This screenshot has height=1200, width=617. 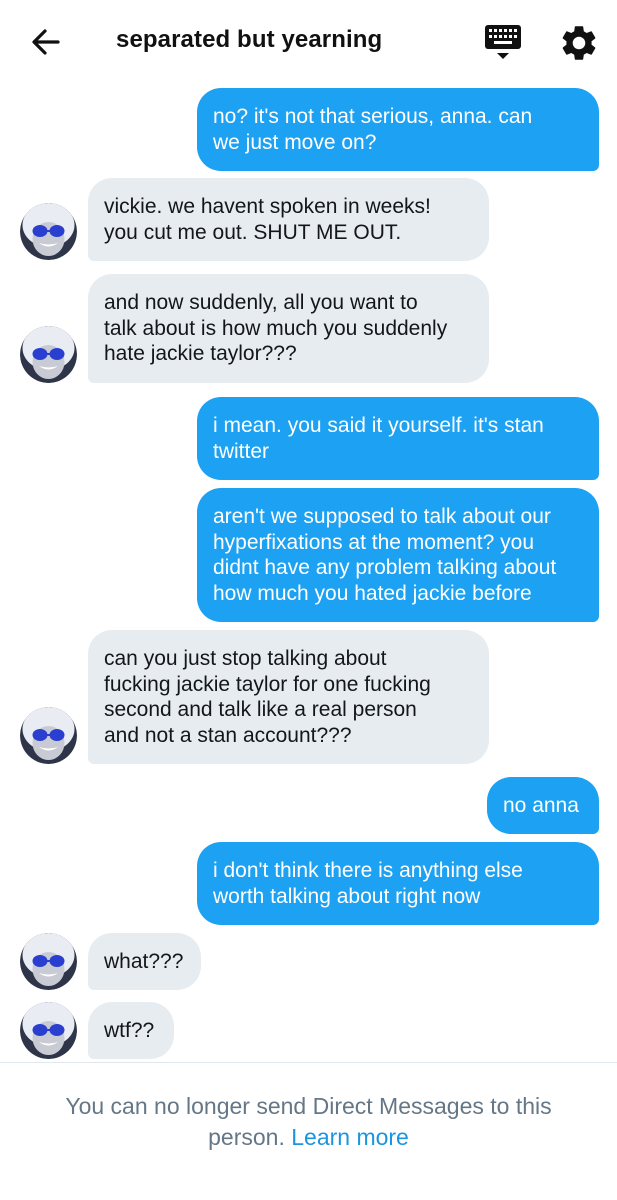 What do you see at coordinates (350, 1137) in the screenshot?
I see `learn-more-link: Learn more` at bounding box center [350, 1137].